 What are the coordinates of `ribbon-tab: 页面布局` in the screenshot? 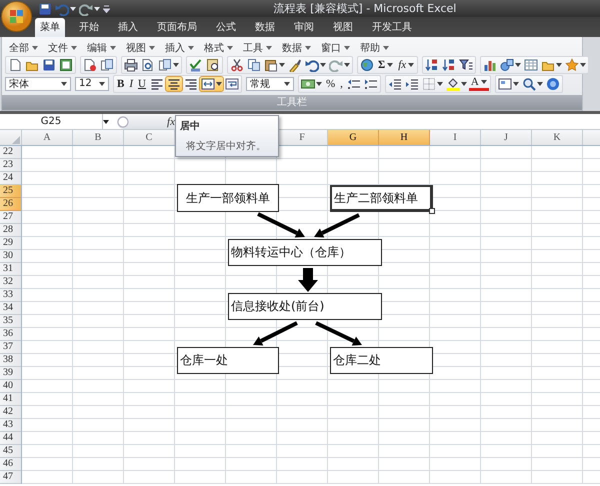 It's located at (177, 28).